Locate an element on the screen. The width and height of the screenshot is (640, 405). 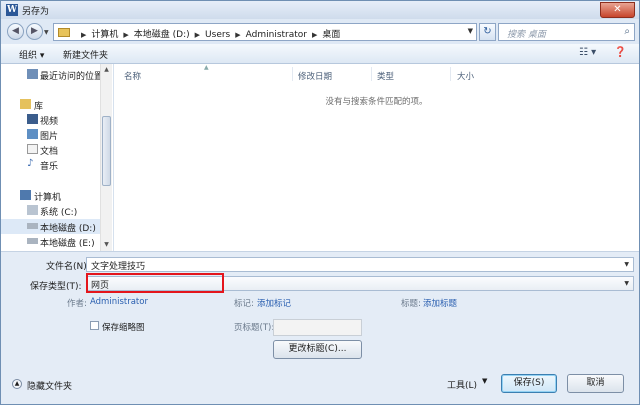
command-toolbar: 组织 ▾ 新建文件夹 ☷ ▾ ❓ is located at coordinates (320, 54).